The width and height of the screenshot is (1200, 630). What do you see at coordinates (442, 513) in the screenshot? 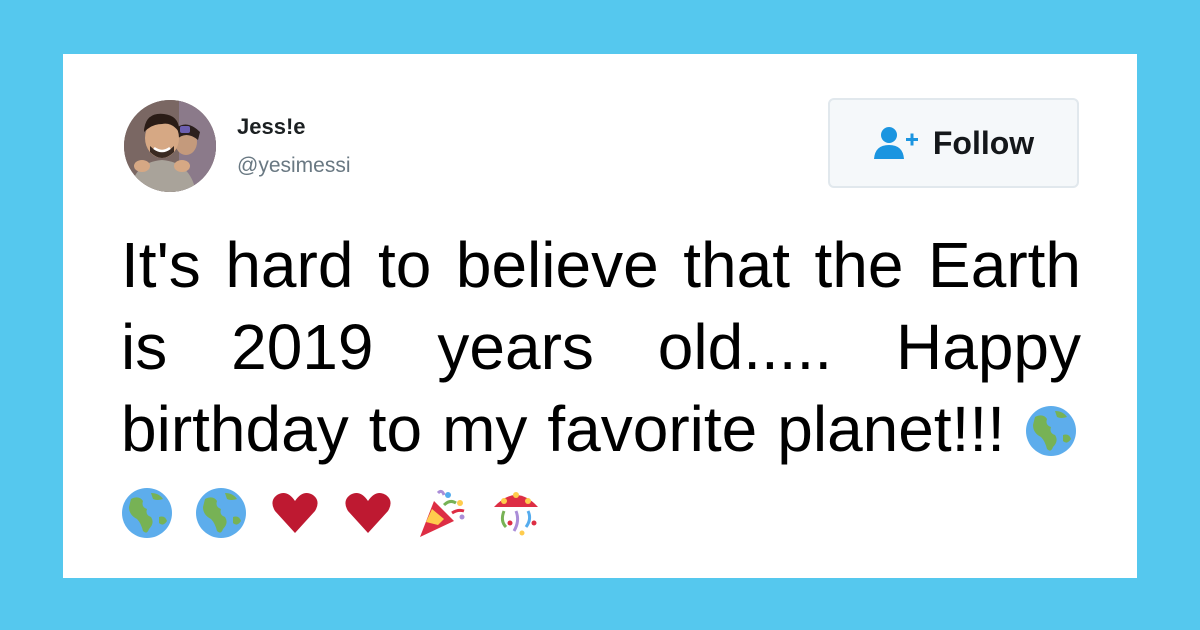
I see `party-popper-icon` at bounding box center [442, 513].